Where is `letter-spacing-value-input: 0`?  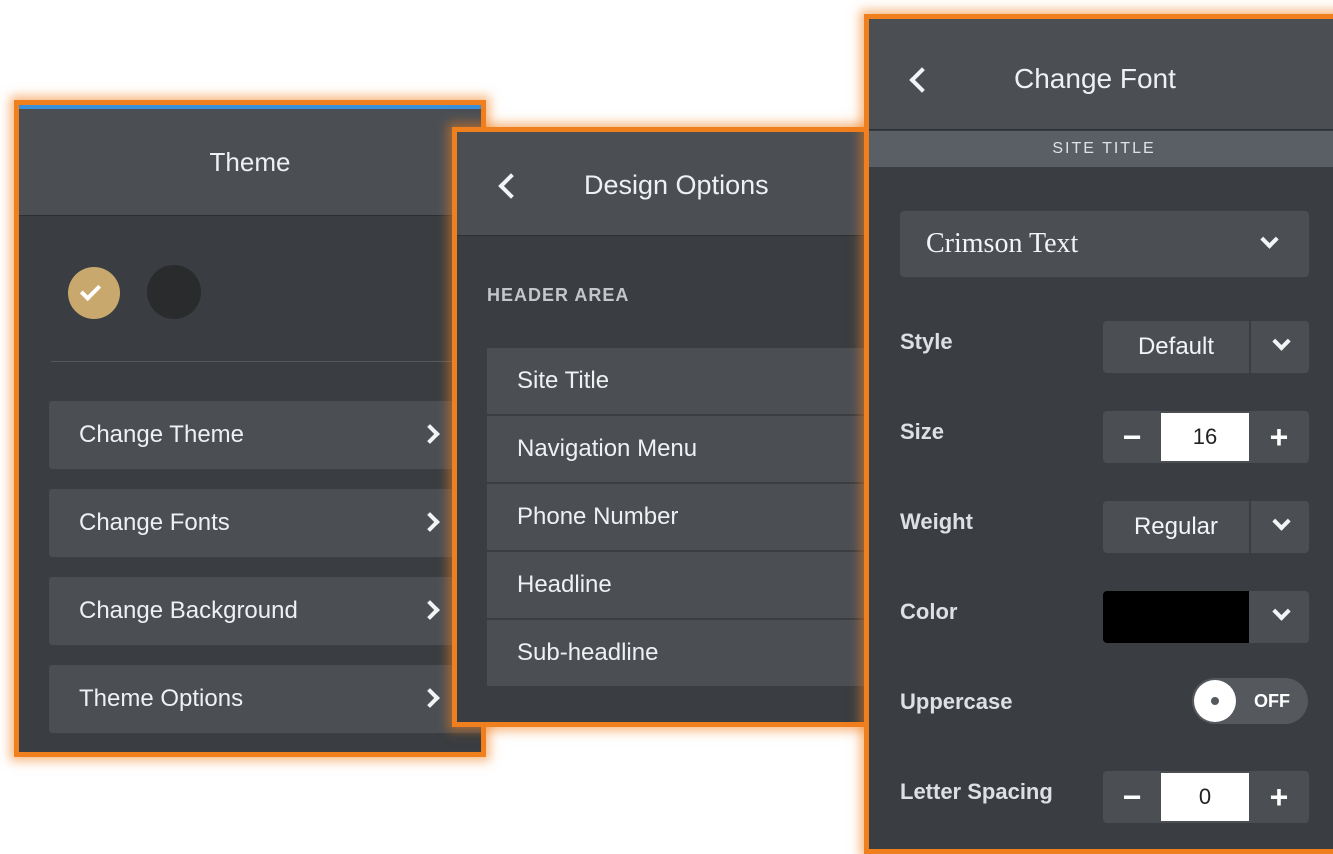 letter-spacing-value-input: 0 is located at coordinates (1205, 797).